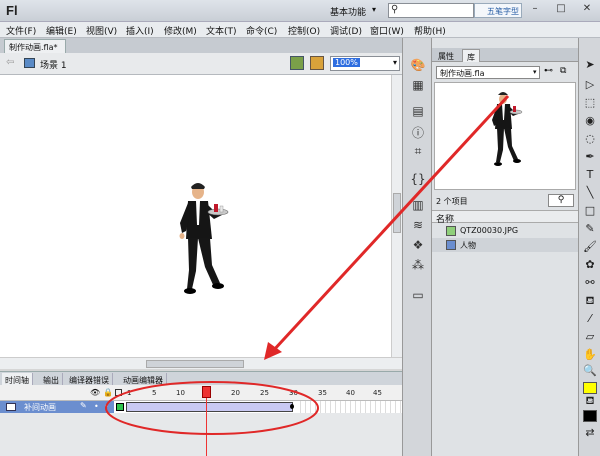 This screenshot has height=456, width=600. I want to click on annotation-circle, so click(212, 408).